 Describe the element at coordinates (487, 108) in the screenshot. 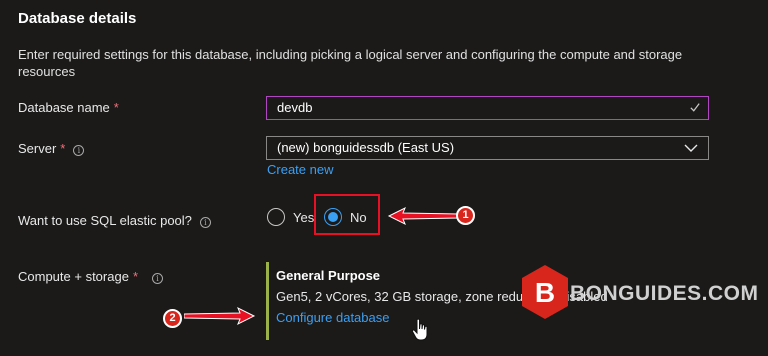

I see `database-name-input: devdb` at that location.